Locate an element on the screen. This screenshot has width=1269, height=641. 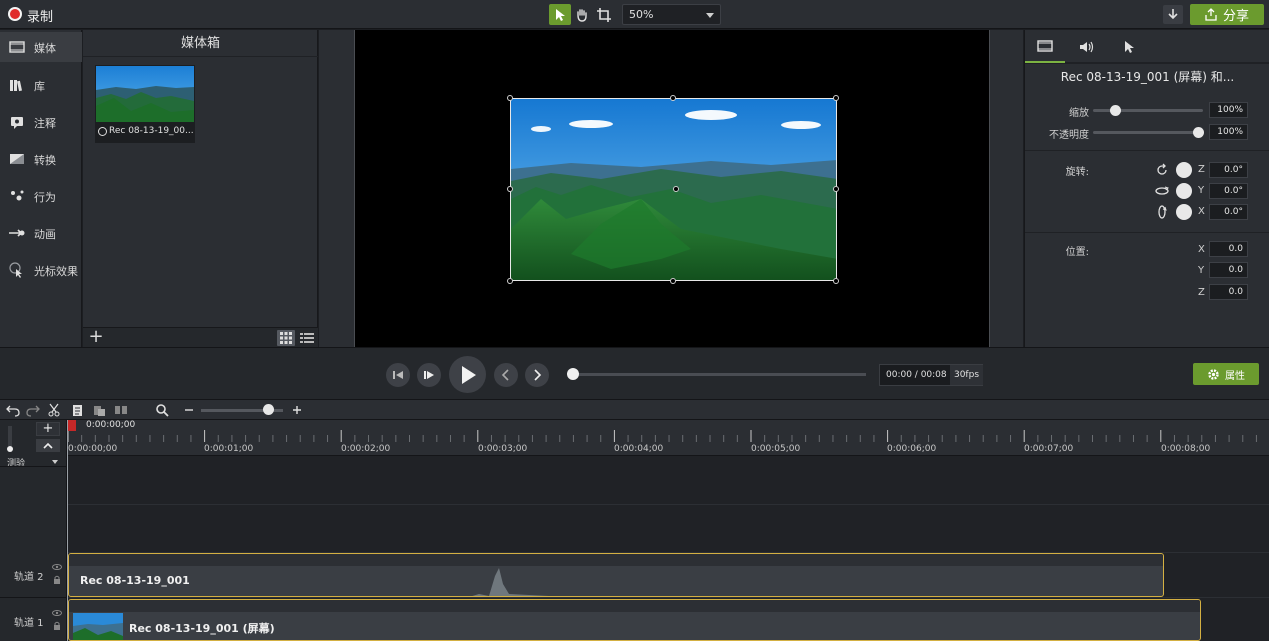
next-marker-button is located at coordinates (537, 375).